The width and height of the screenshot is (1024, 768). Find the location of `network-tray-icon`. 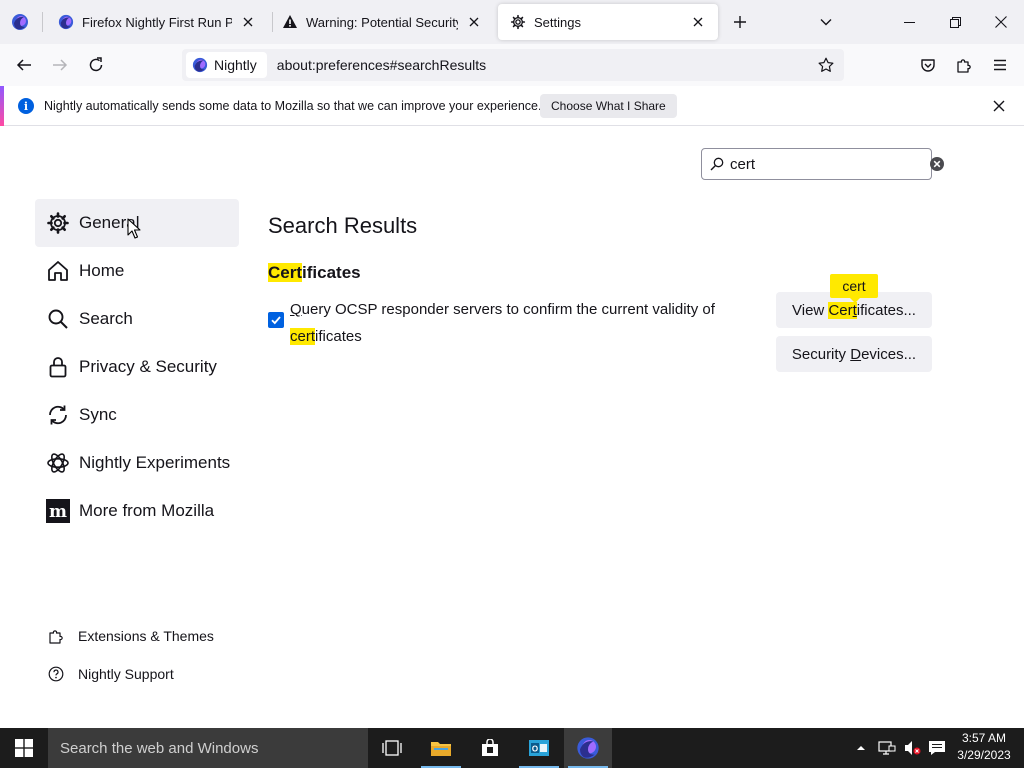

network-tray-icon is located at coordinates (887, 748).